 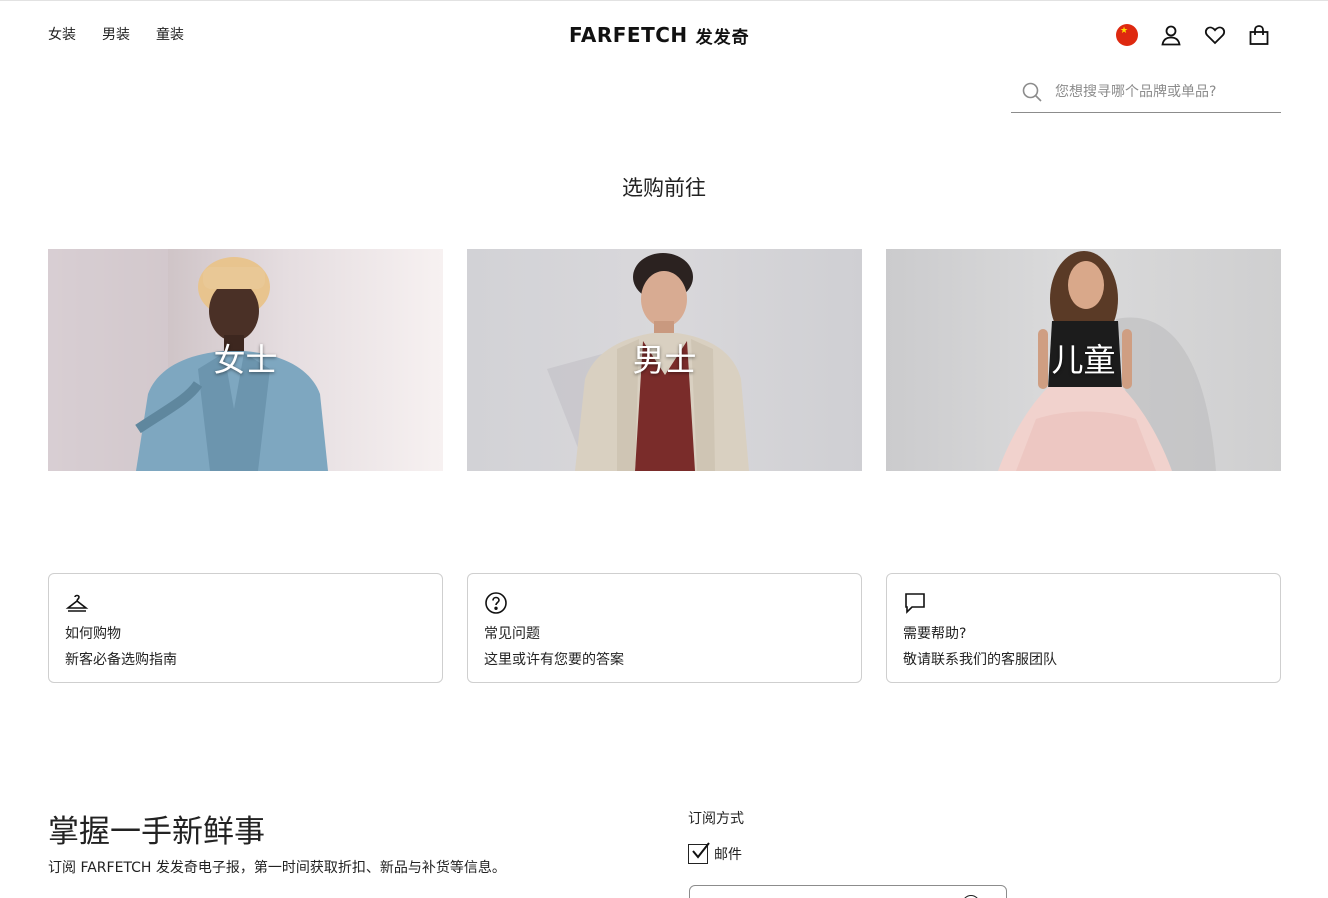 What do you see at coordinates (77, 603) in the screenshot?
I see `hanger-icon` at bounding box center [77, 603].